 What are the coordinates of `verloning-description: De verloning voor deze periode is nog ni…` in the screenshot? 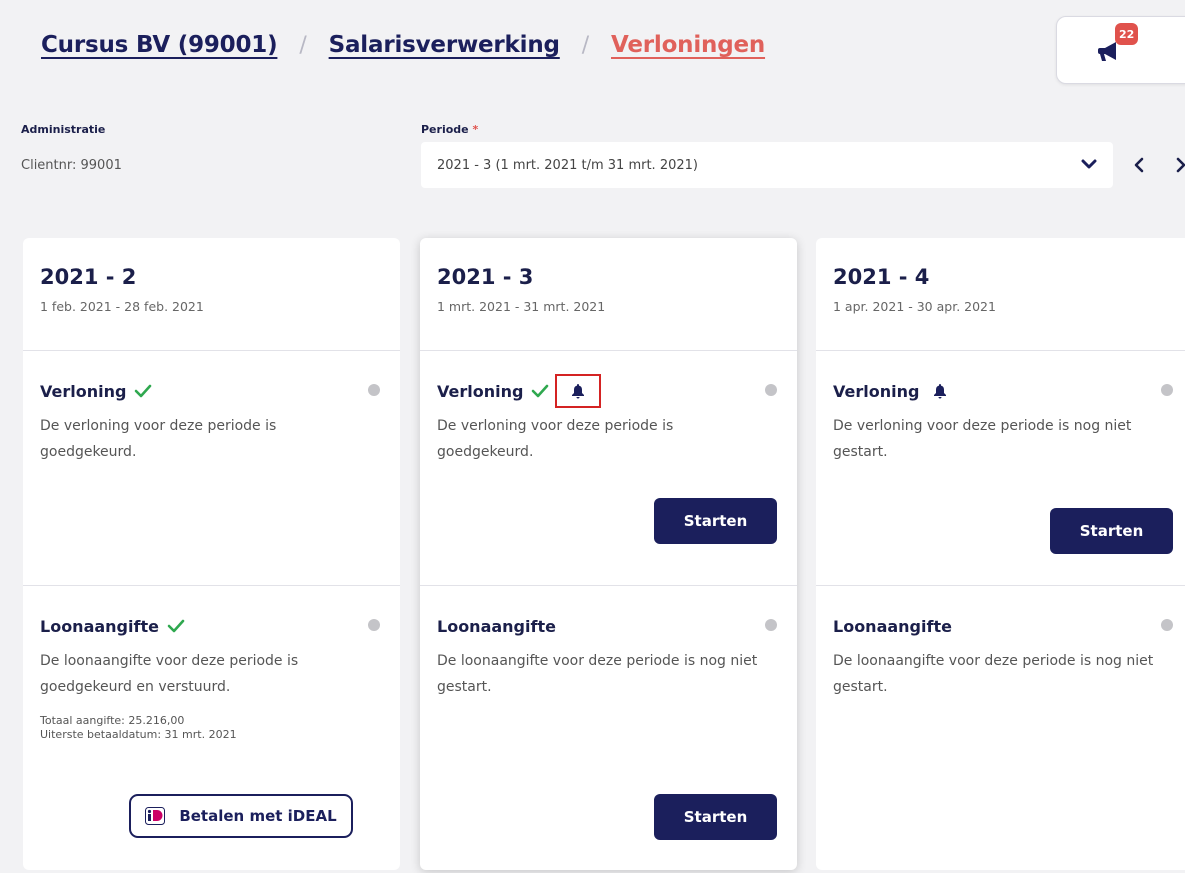 It's located at (982, 439).